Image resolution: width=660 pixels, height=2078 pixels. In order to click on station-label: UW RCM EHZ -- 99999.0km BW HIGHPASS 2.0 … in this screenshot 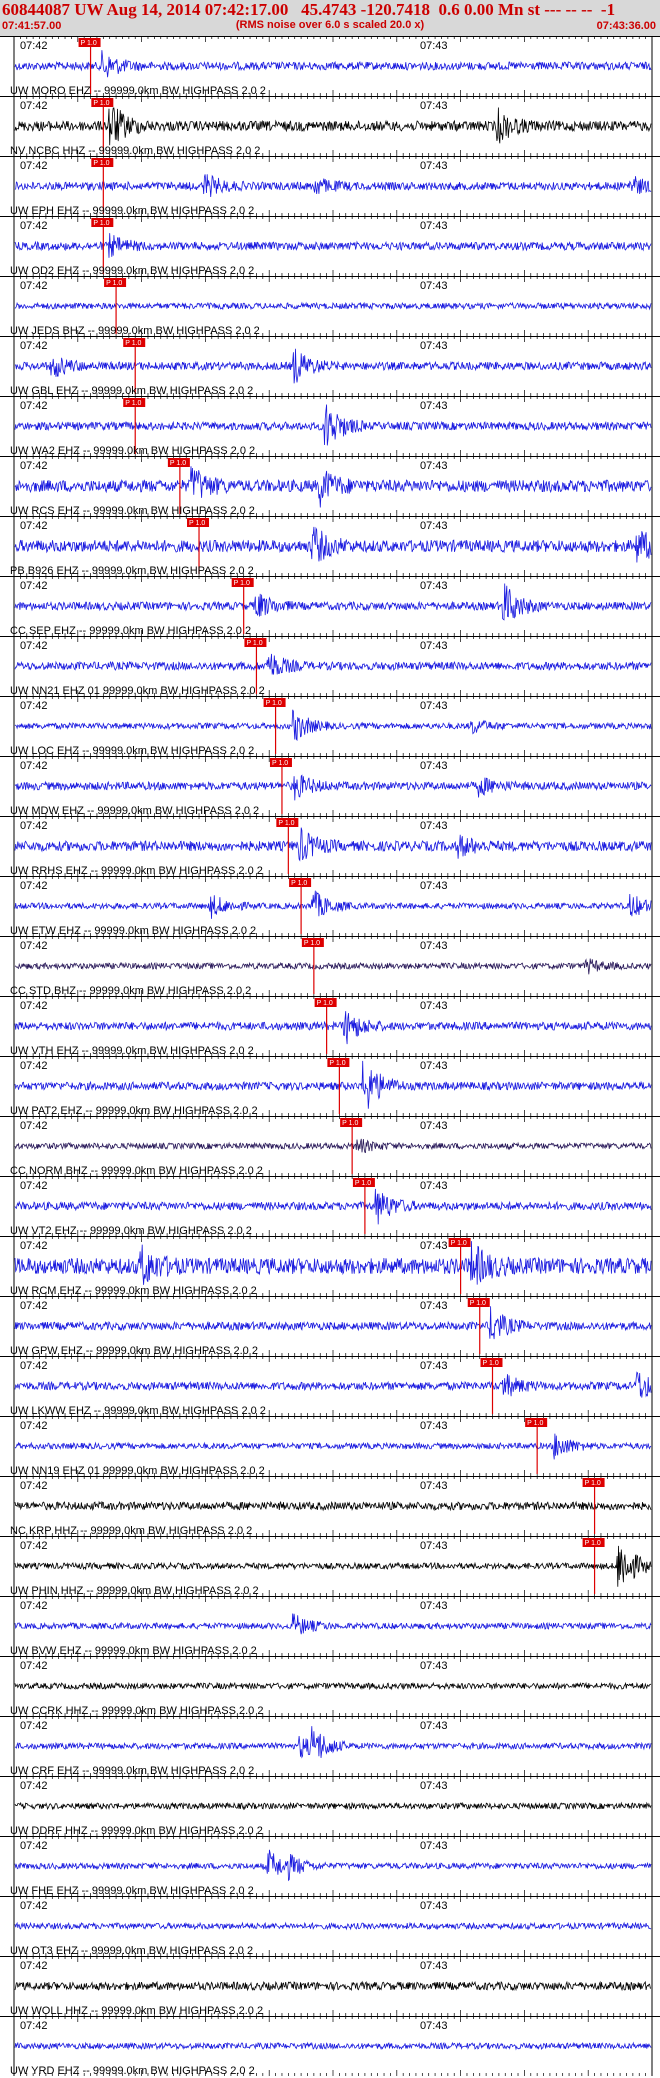, I will do `click(133, 1291)`.